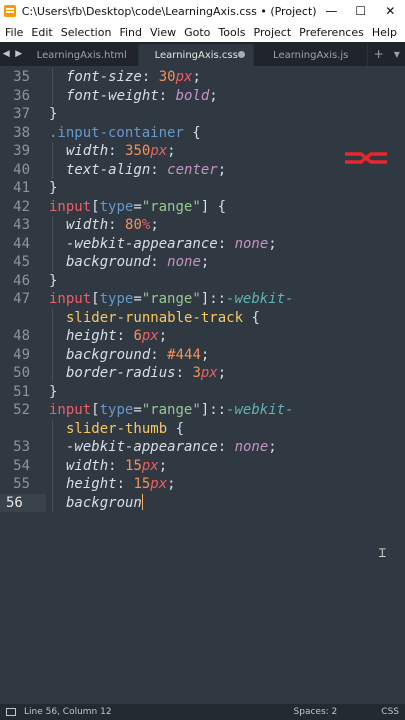 This screenshot has height=720, width=405. I want to click on code-token: 15, so click(142, 484).